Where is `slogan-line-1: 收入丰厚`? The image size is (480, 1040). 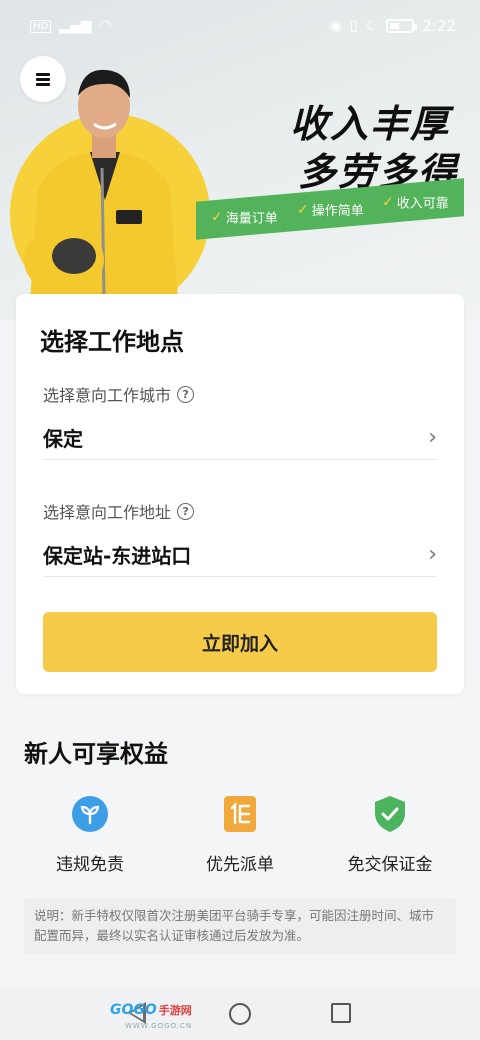
slogan-line-1: 收入丰厚 is located at coordinates (369, 124).